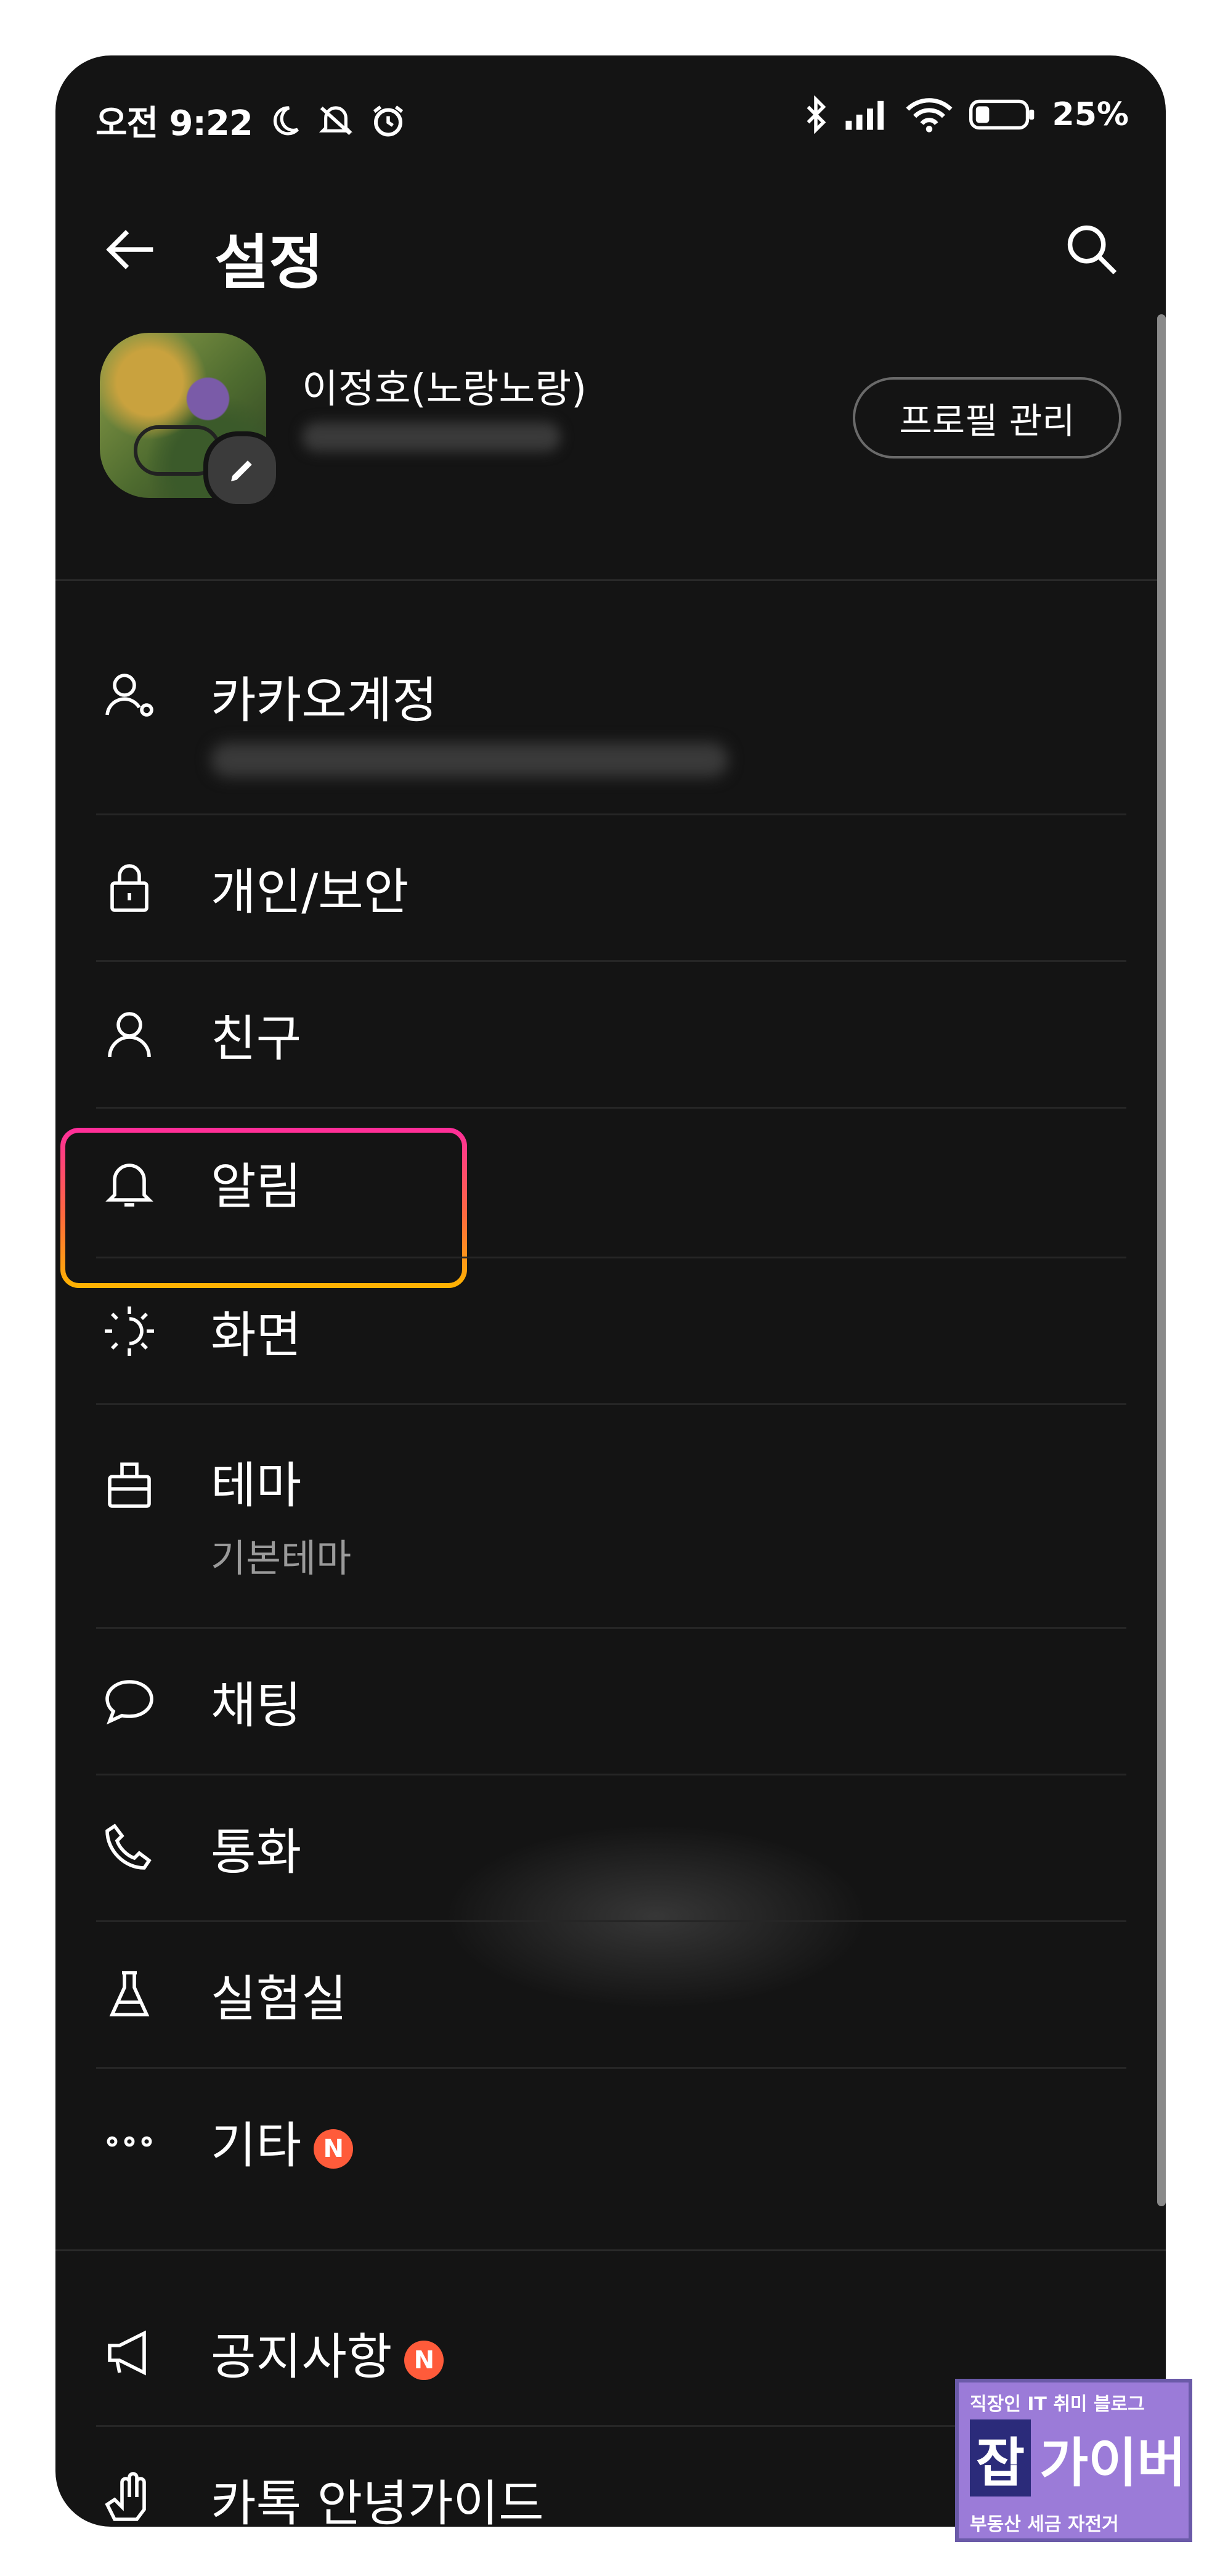 This screenshot has width=1220, height=2576. What do you see at coordinates (256, 1853) in the screenshot?
I see `menu-label: 통화` at bounding box center [256, 1853].